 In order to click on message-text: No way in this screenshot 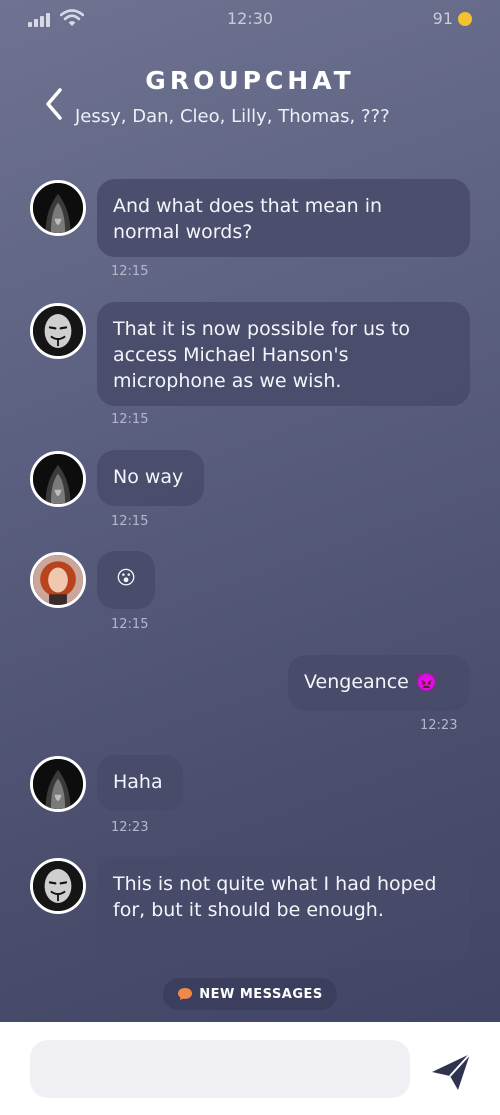, I will do `click(148, 477)`.